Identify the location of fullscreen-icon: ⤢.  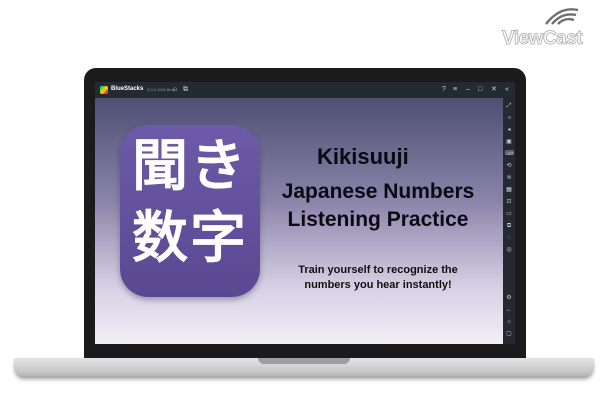
(509, 106).